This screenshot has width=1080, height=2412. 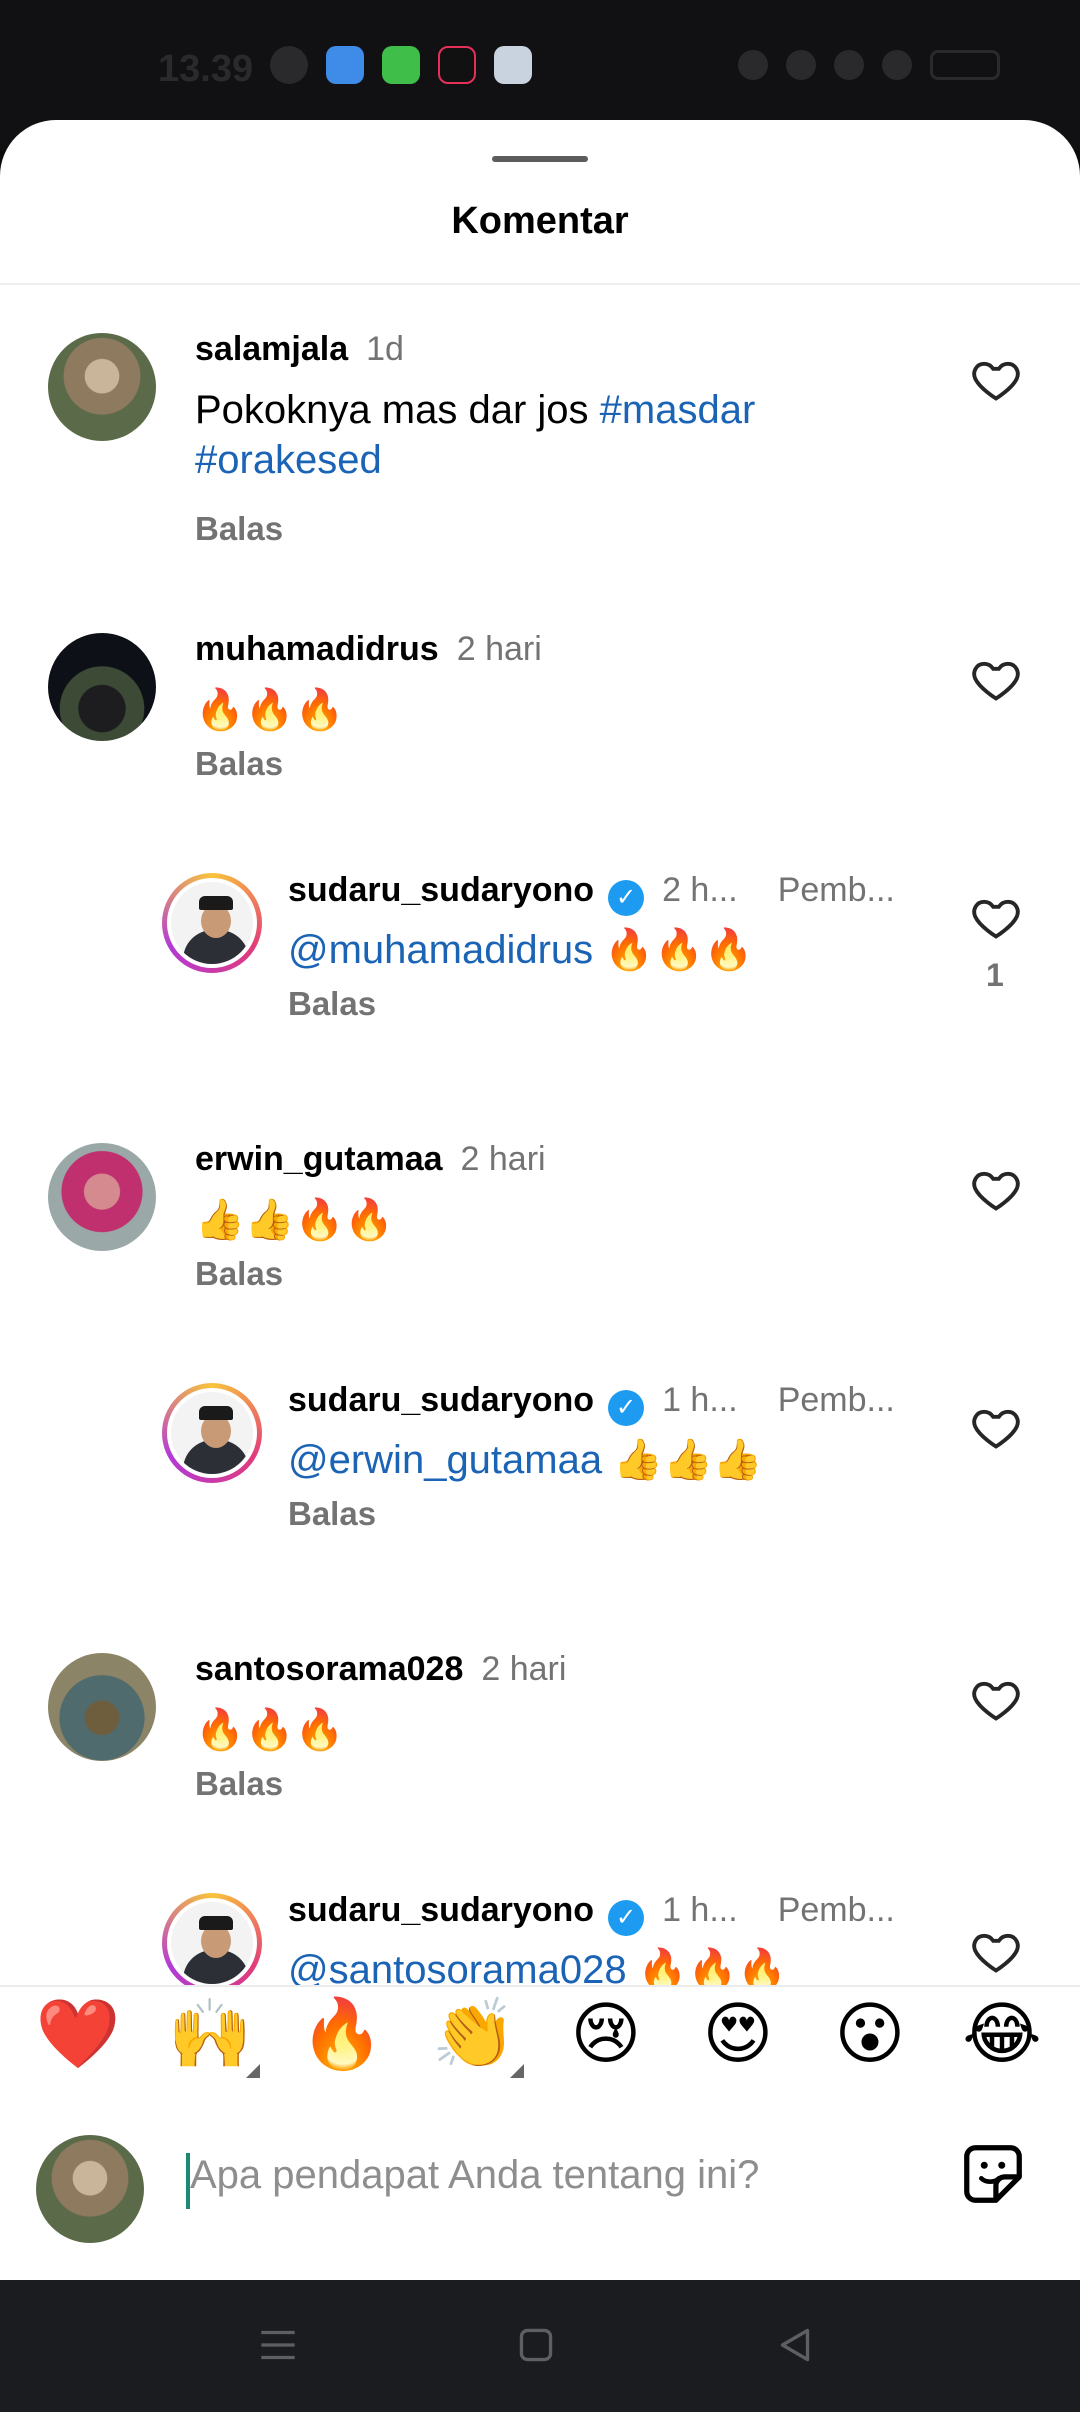 I want to click on comment-meta: erwin_gutamaa 2 hari, so click(x=370, y=1159).